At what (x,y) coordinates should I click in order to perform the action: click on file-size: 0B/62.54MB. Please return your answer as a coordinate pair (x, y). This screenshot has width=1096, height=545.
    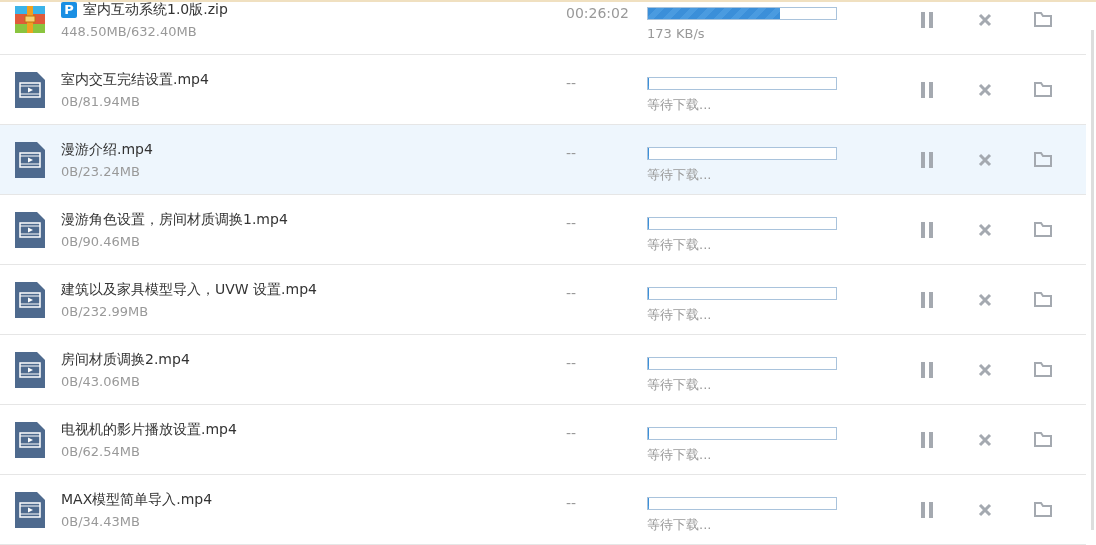
    Looking at the image, I should click on (101, 451).